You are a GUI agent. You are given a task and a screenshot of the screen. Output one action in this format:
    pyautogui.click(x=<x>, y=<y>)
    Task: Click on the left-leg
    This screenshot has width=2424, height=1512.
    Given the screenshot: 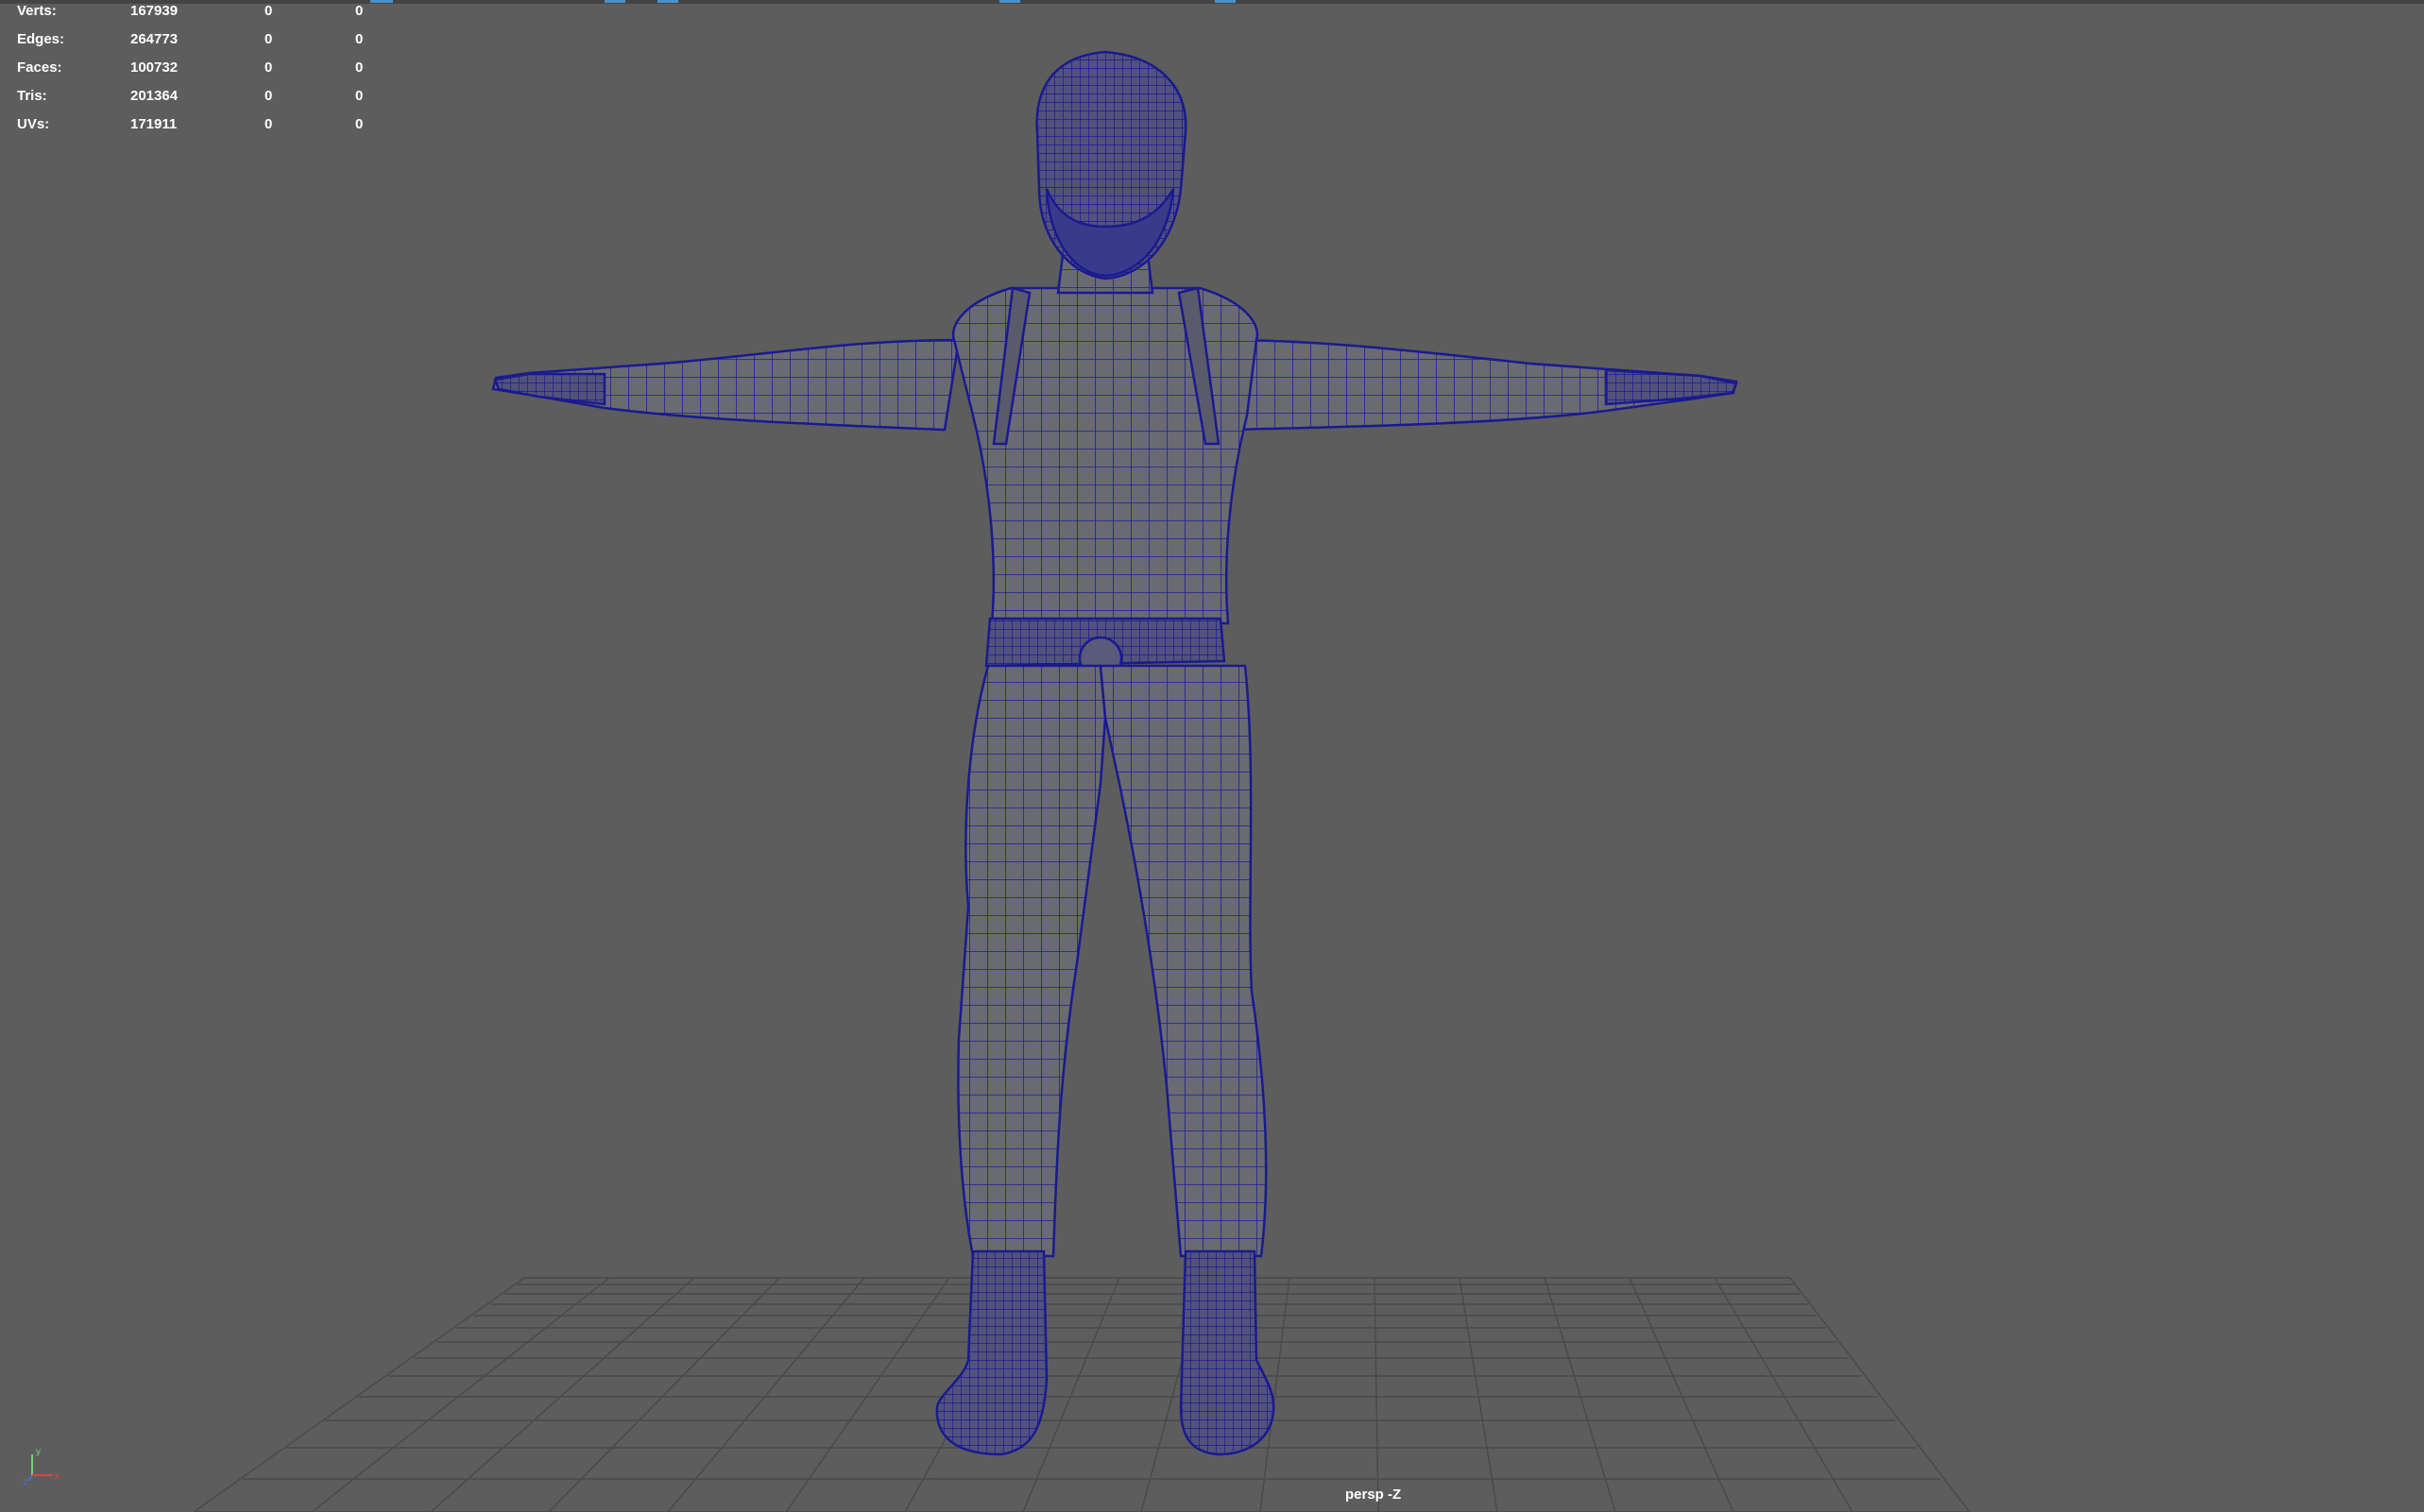 What is the action you would take?
    pyautogui.click(x=1032, y=961)
    